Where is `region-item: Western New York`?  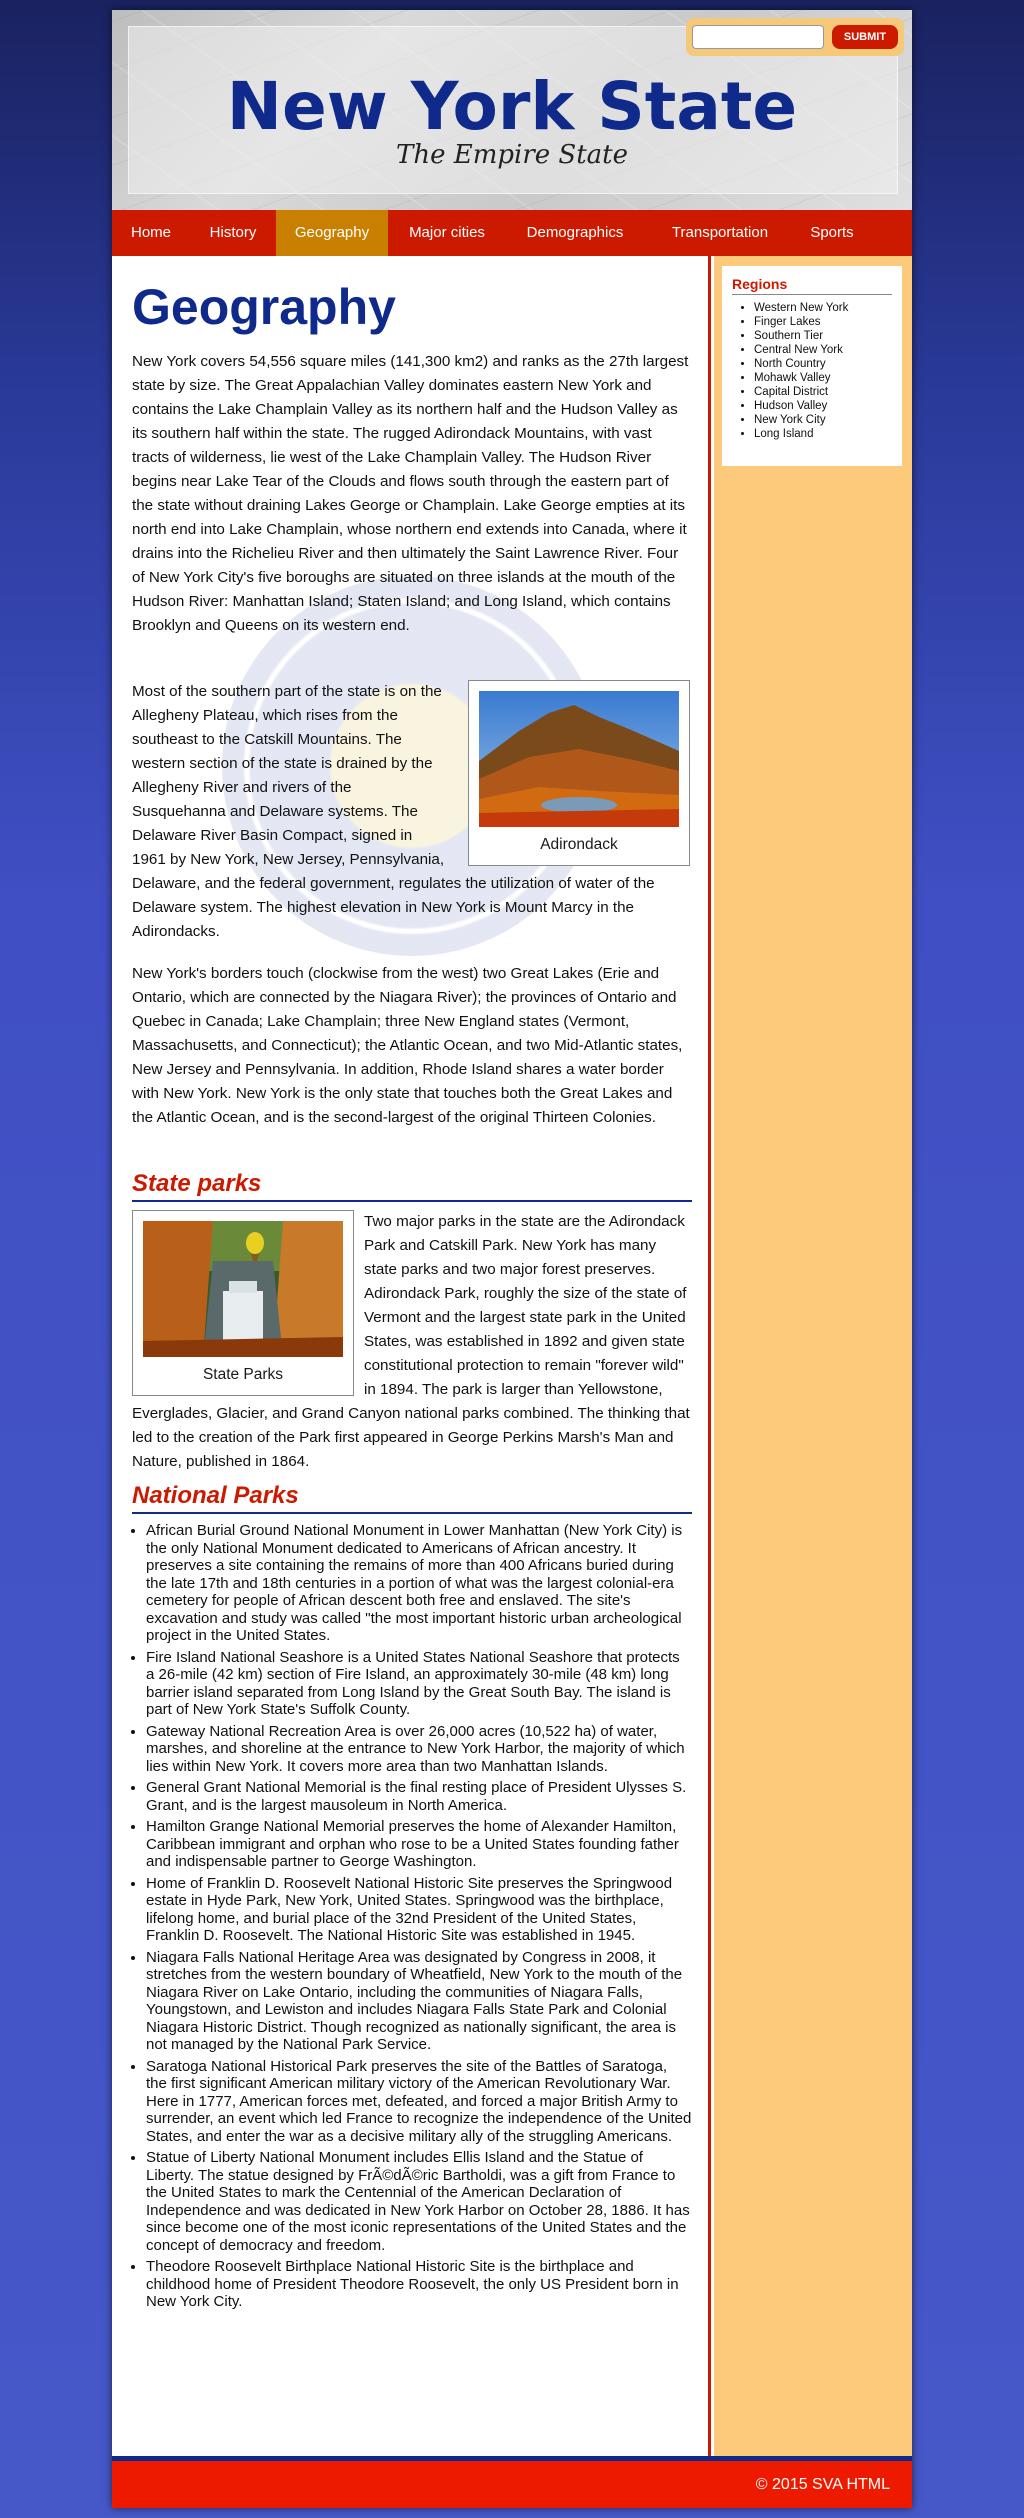
region-item: Western New York is located at coordinates (823, 308).